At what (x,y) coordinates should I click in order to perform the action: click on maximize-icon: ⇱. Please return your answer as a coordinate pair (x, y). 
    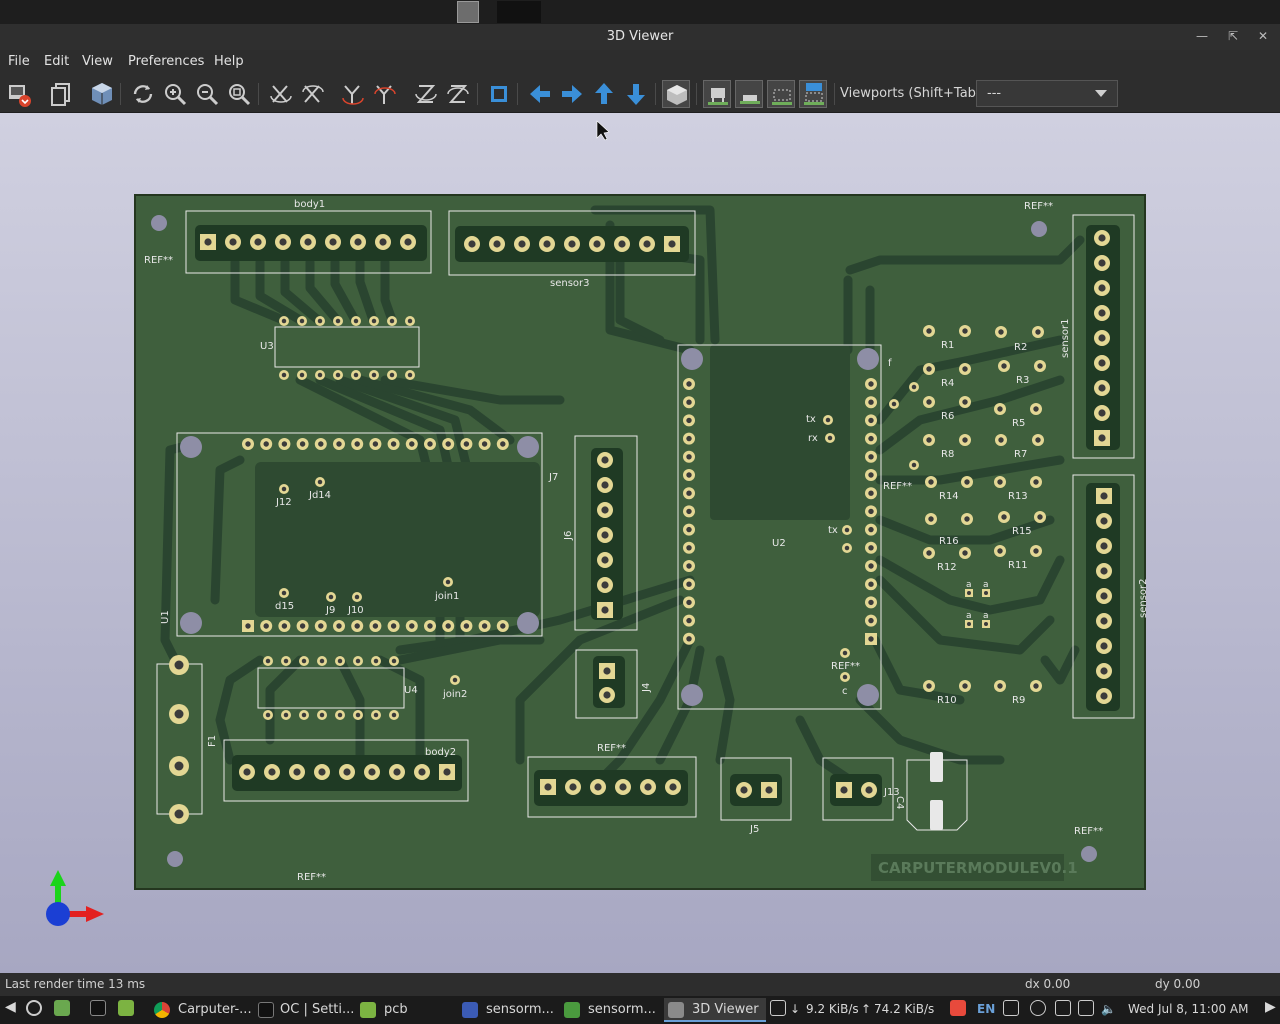
    Looking at the image, I should click on (1233, 37).